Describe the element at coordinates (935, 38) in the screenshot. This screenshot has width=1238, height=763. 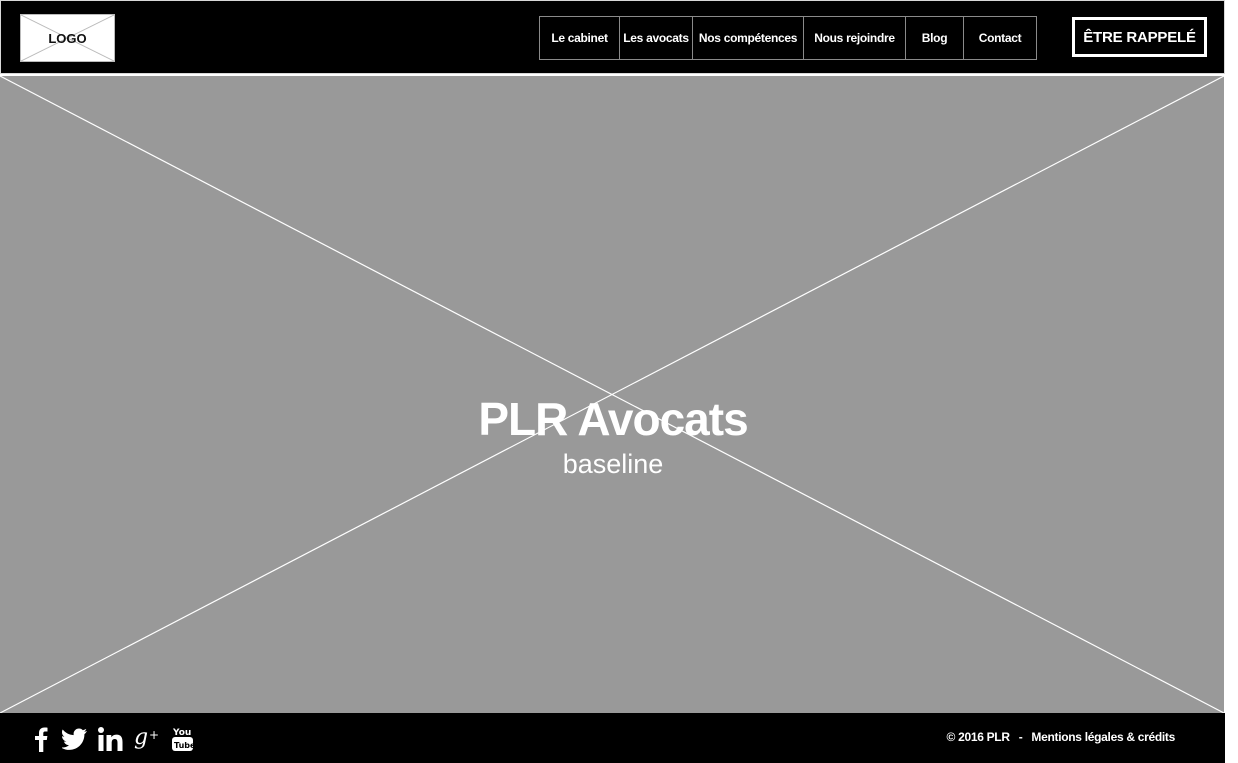
I see `nav-item-blog: Blog` at that location.